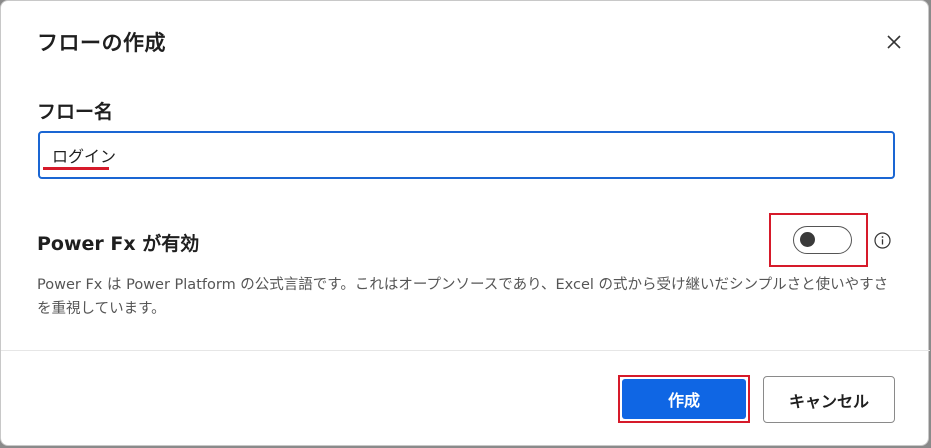  I want to click on dialog-title: フローの作成, so click(101, 43).